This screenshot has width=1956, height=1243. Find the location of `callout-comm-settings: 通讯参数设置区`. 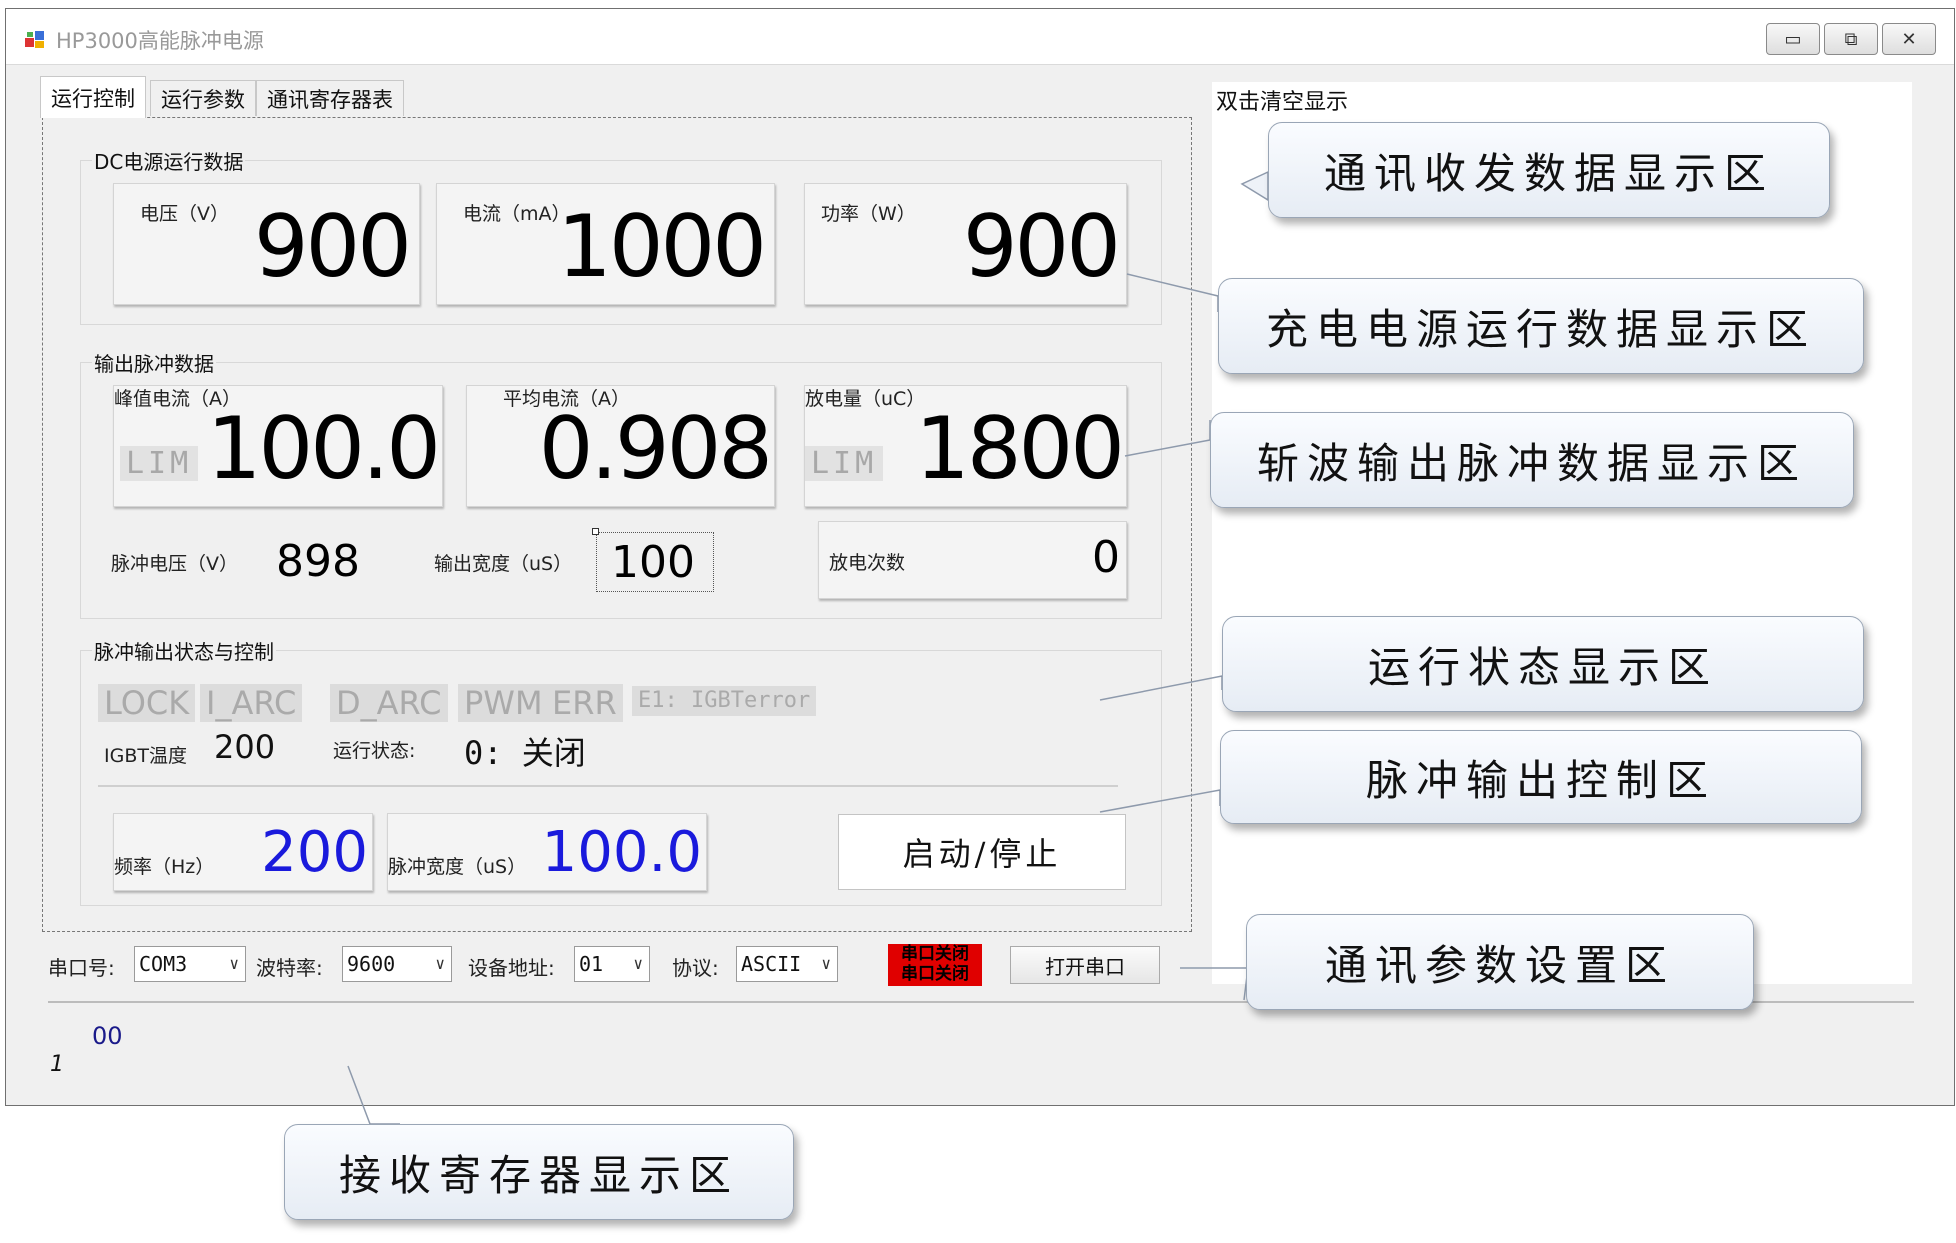

callout-comm-settings: 通讯参数设置区 is located at coordinates (1500, 962).